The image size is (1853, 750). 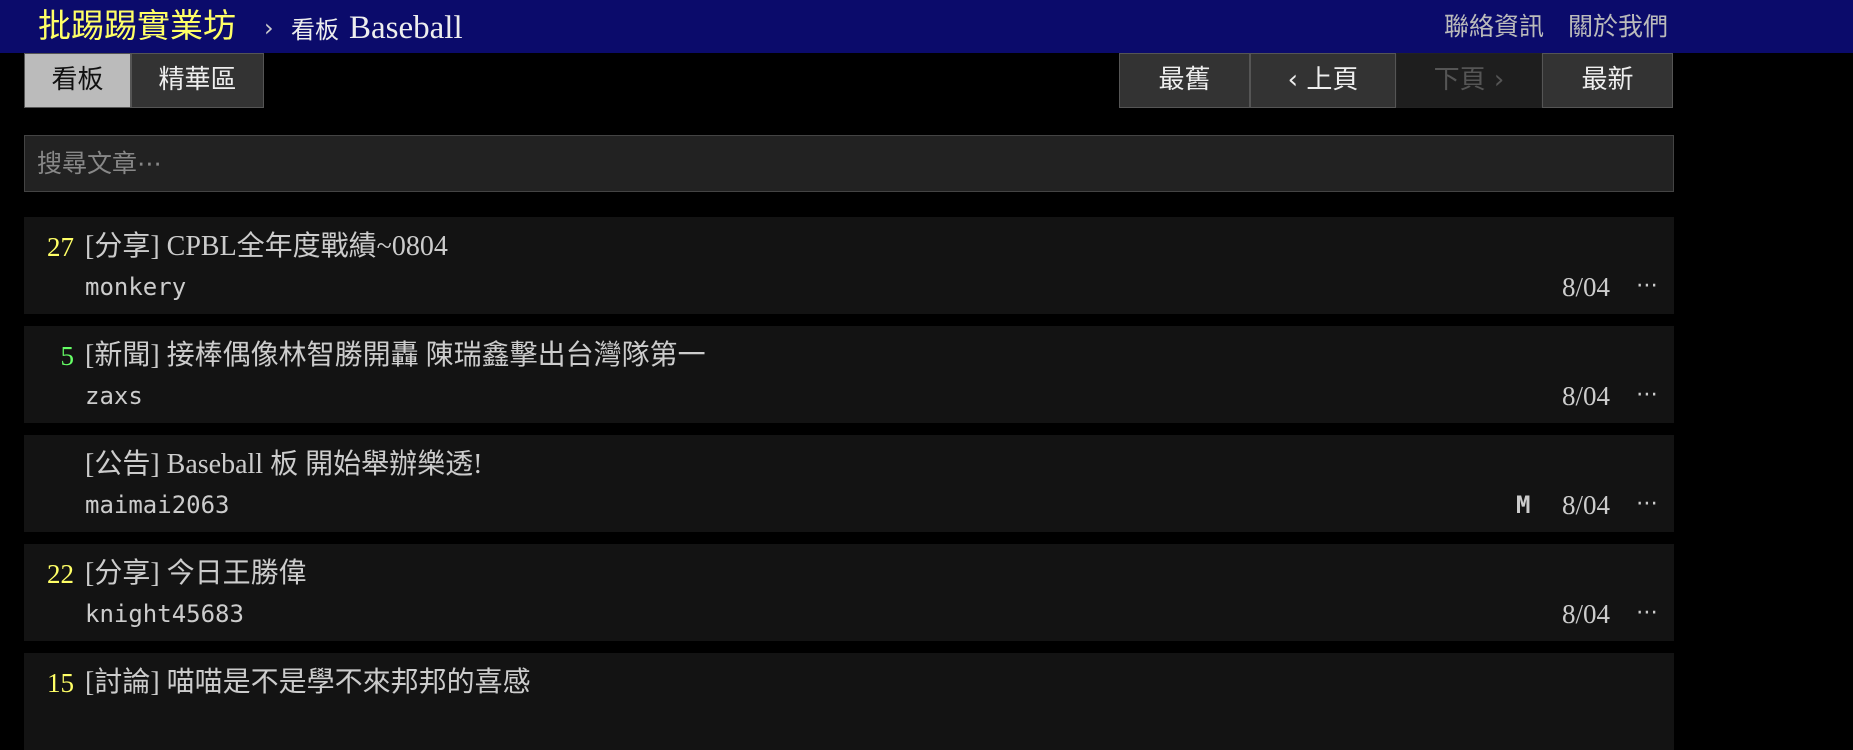 I want to click on board-tabs: 看板 精華區, so click(x=144, y=81).